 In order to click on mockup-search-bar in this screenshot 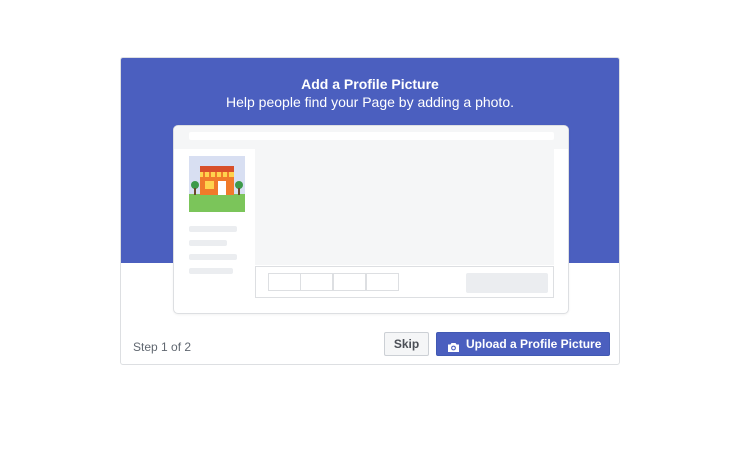, I will do `click(371, 136)`.